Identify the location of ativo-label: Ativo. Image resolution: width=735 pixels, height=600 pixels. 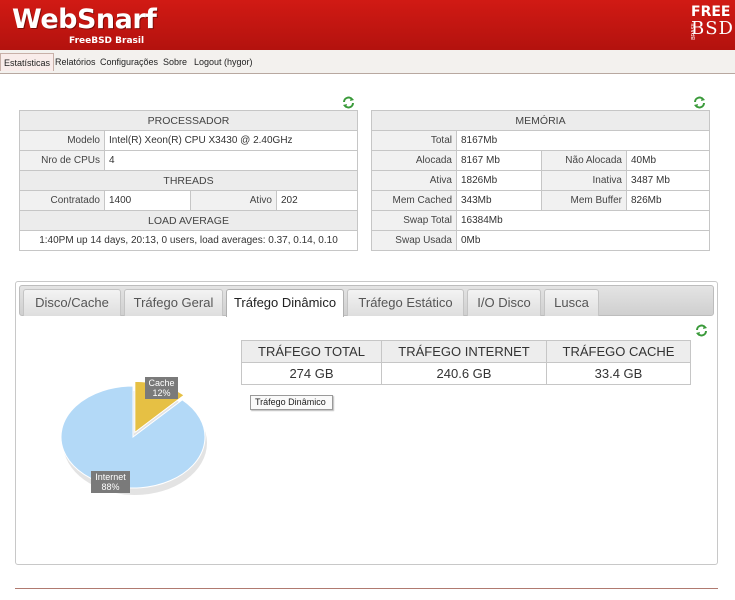
(233, 200).